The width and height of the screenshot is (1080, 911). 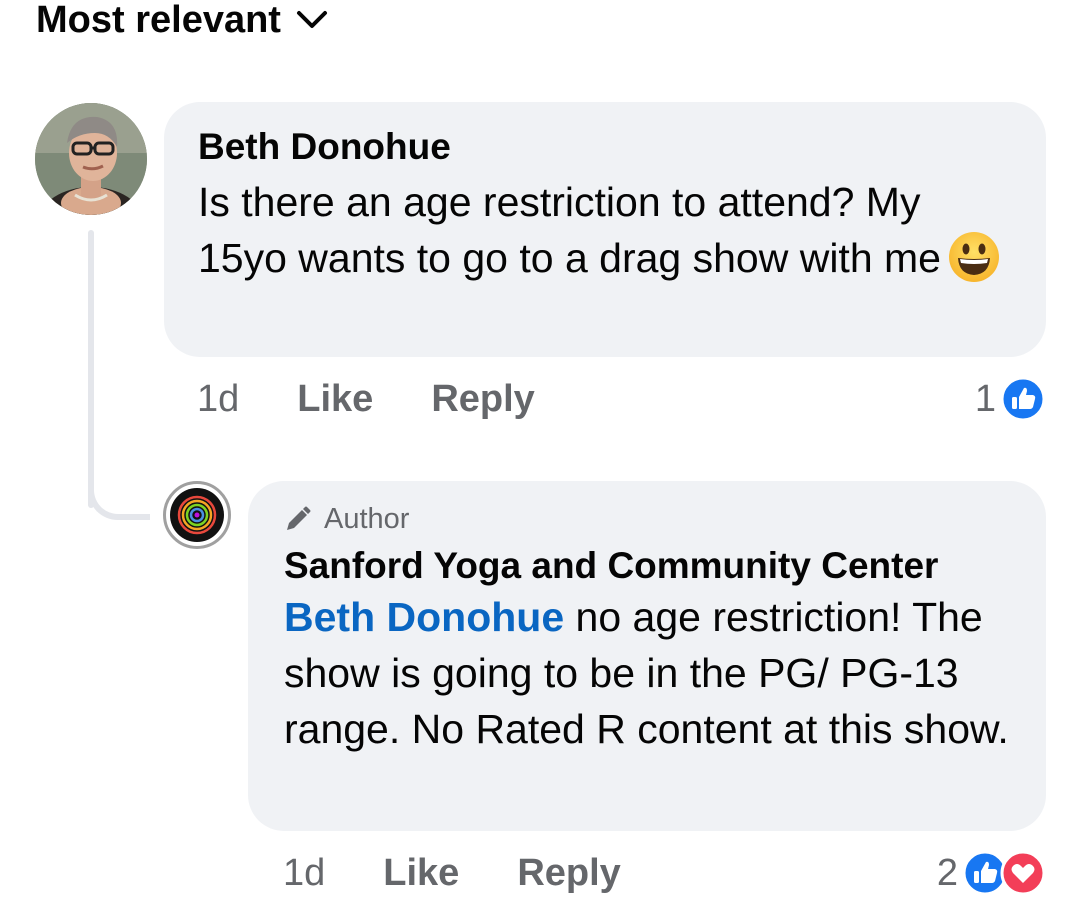 I want to click on mention-link: Beth Donohue, so click(x=424, y=617).